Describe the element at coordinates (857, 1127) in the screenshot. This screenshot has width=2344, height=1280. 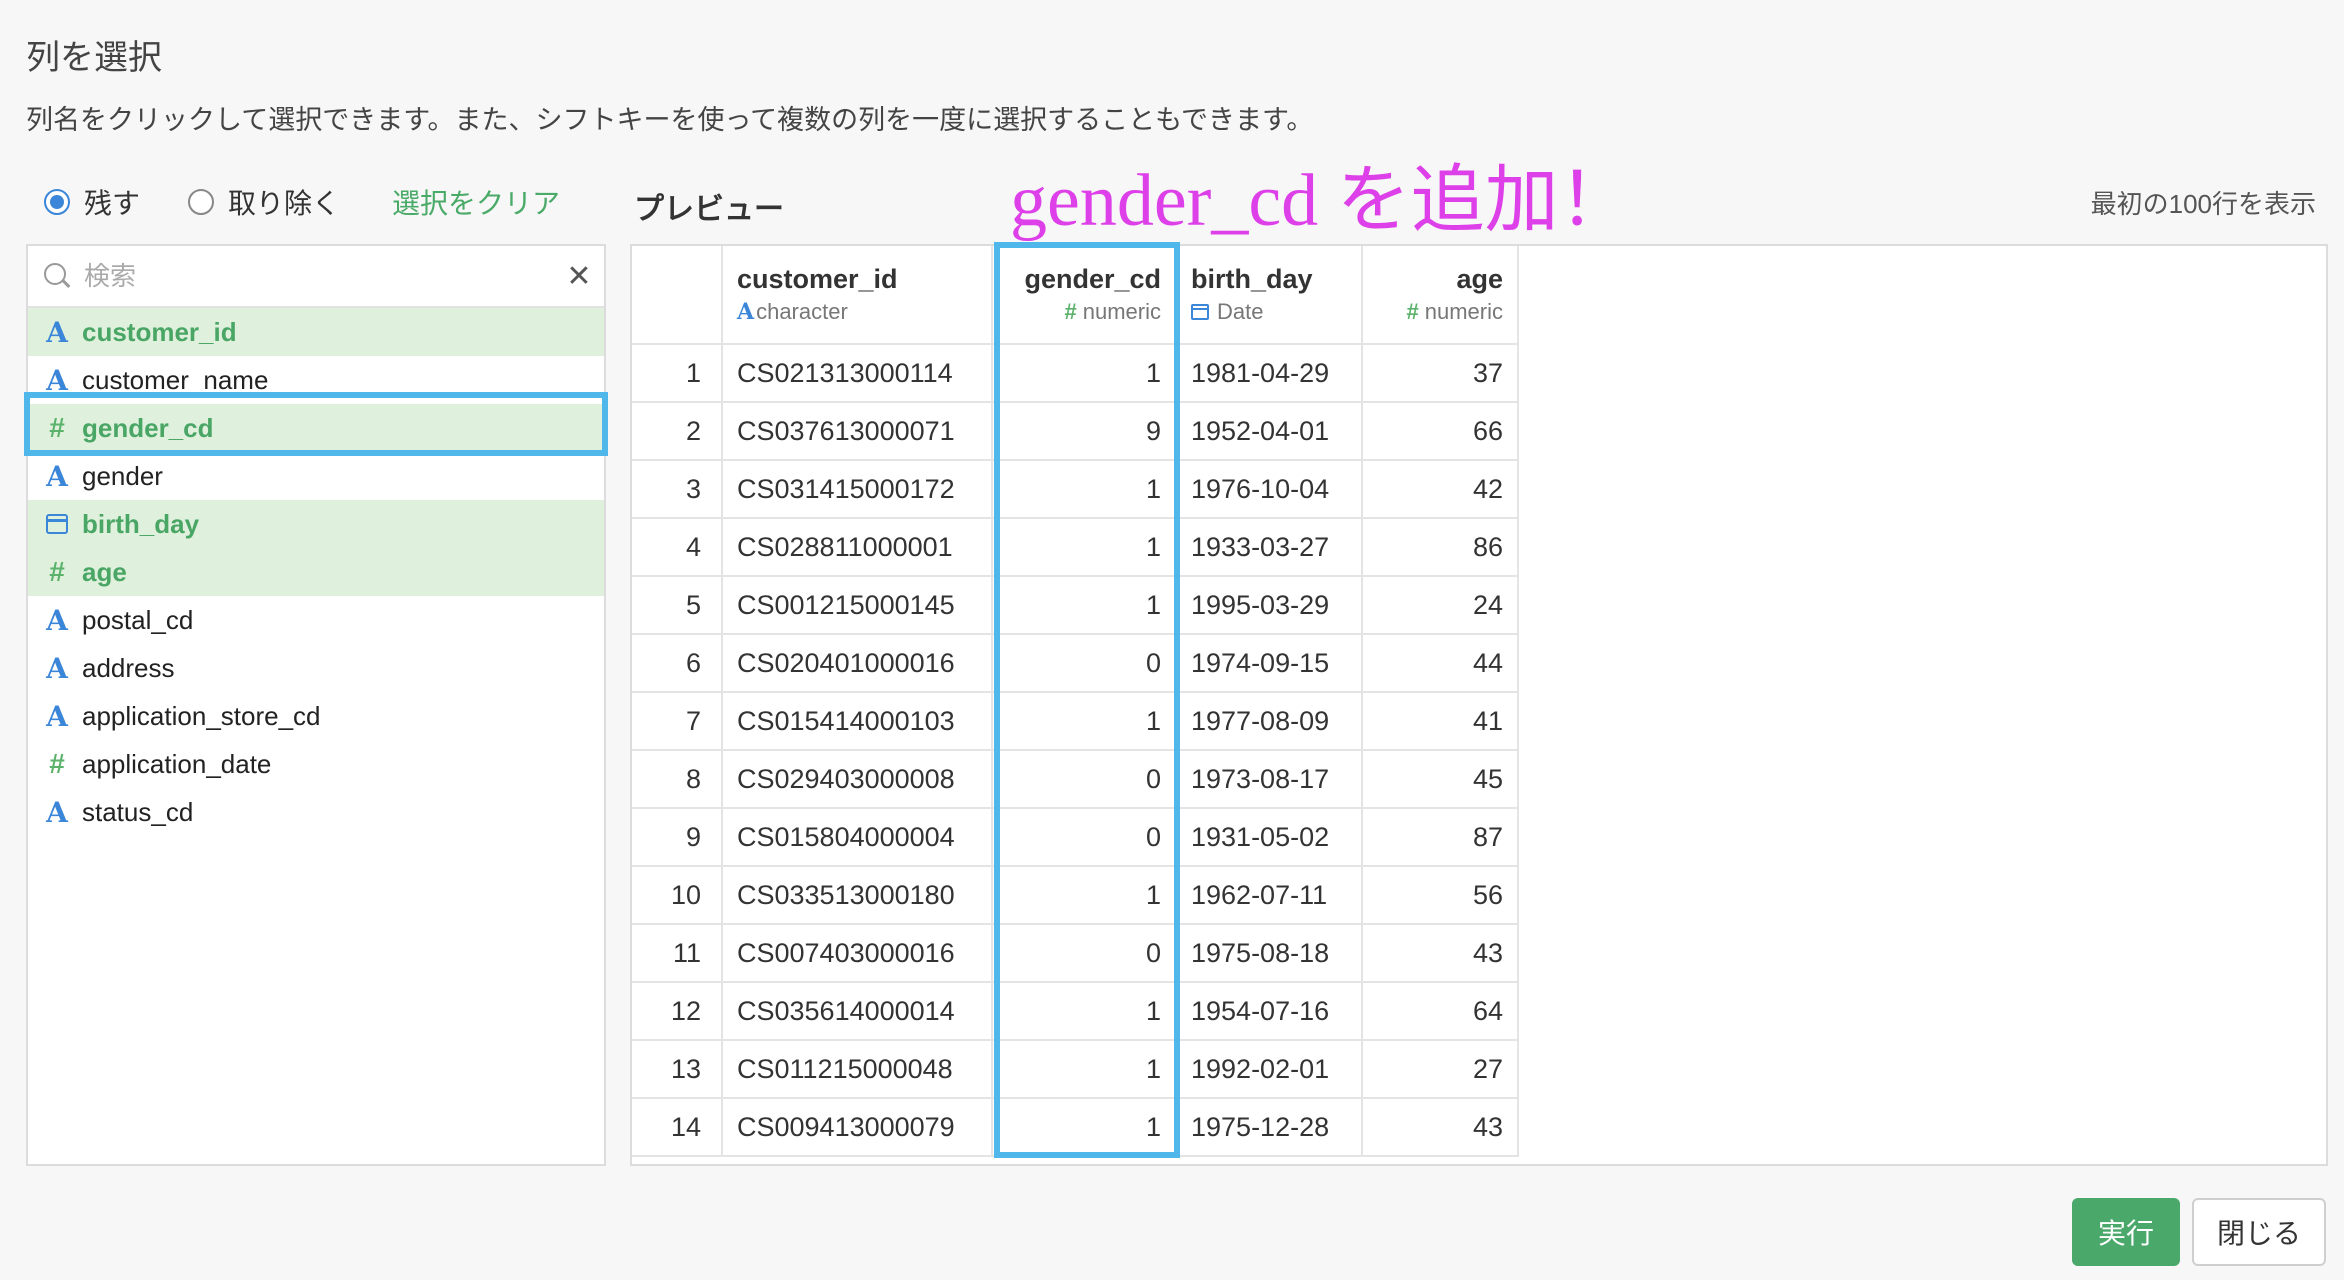
I see `customer-id-cell: CS009413000079` at that location.